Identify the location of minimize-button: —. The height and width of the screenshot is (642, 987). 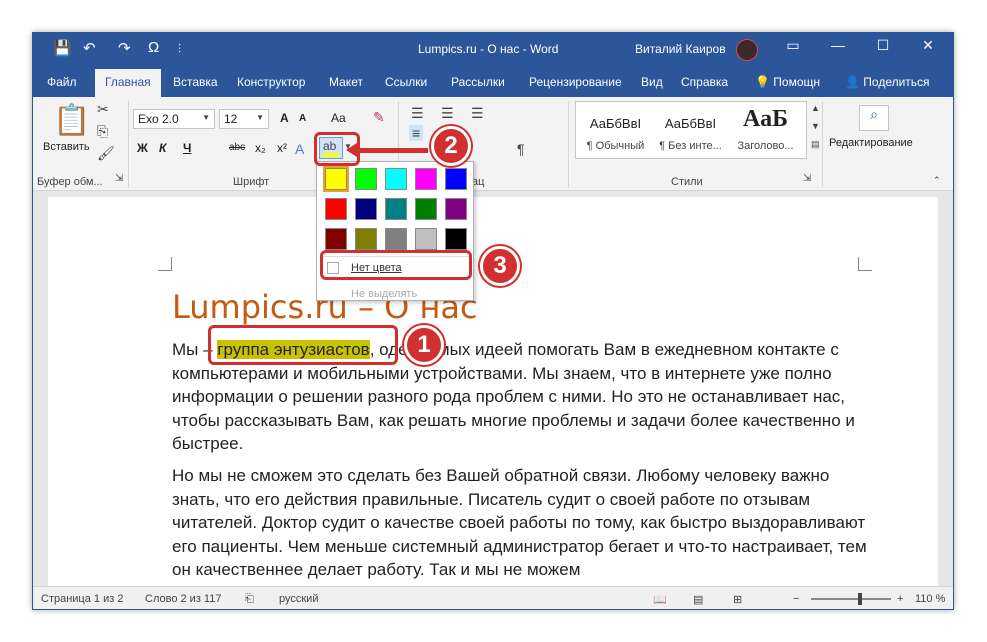
(838, 45).